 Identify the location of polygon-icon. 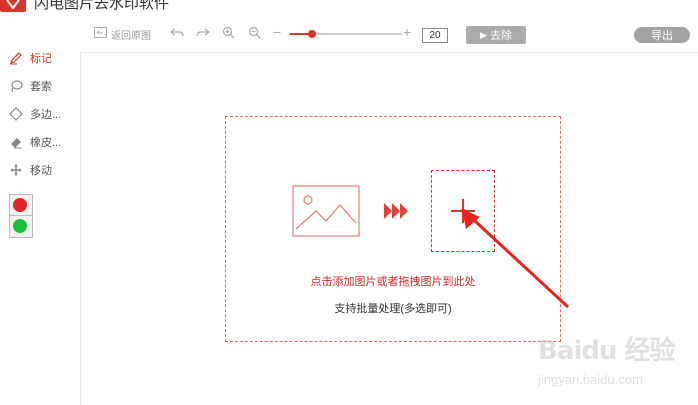
(16, 114).